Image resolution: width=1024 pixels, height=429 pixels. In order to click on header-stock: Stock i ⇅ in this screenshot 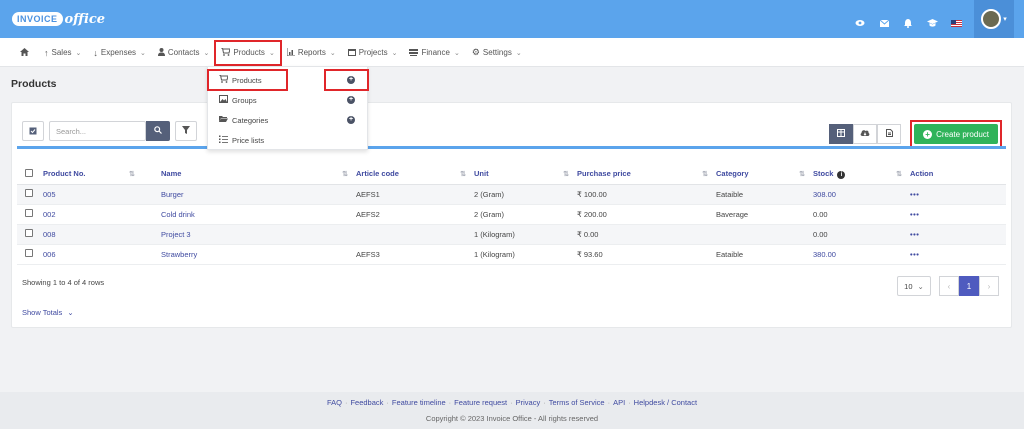, I will do `click(861, 174)`.